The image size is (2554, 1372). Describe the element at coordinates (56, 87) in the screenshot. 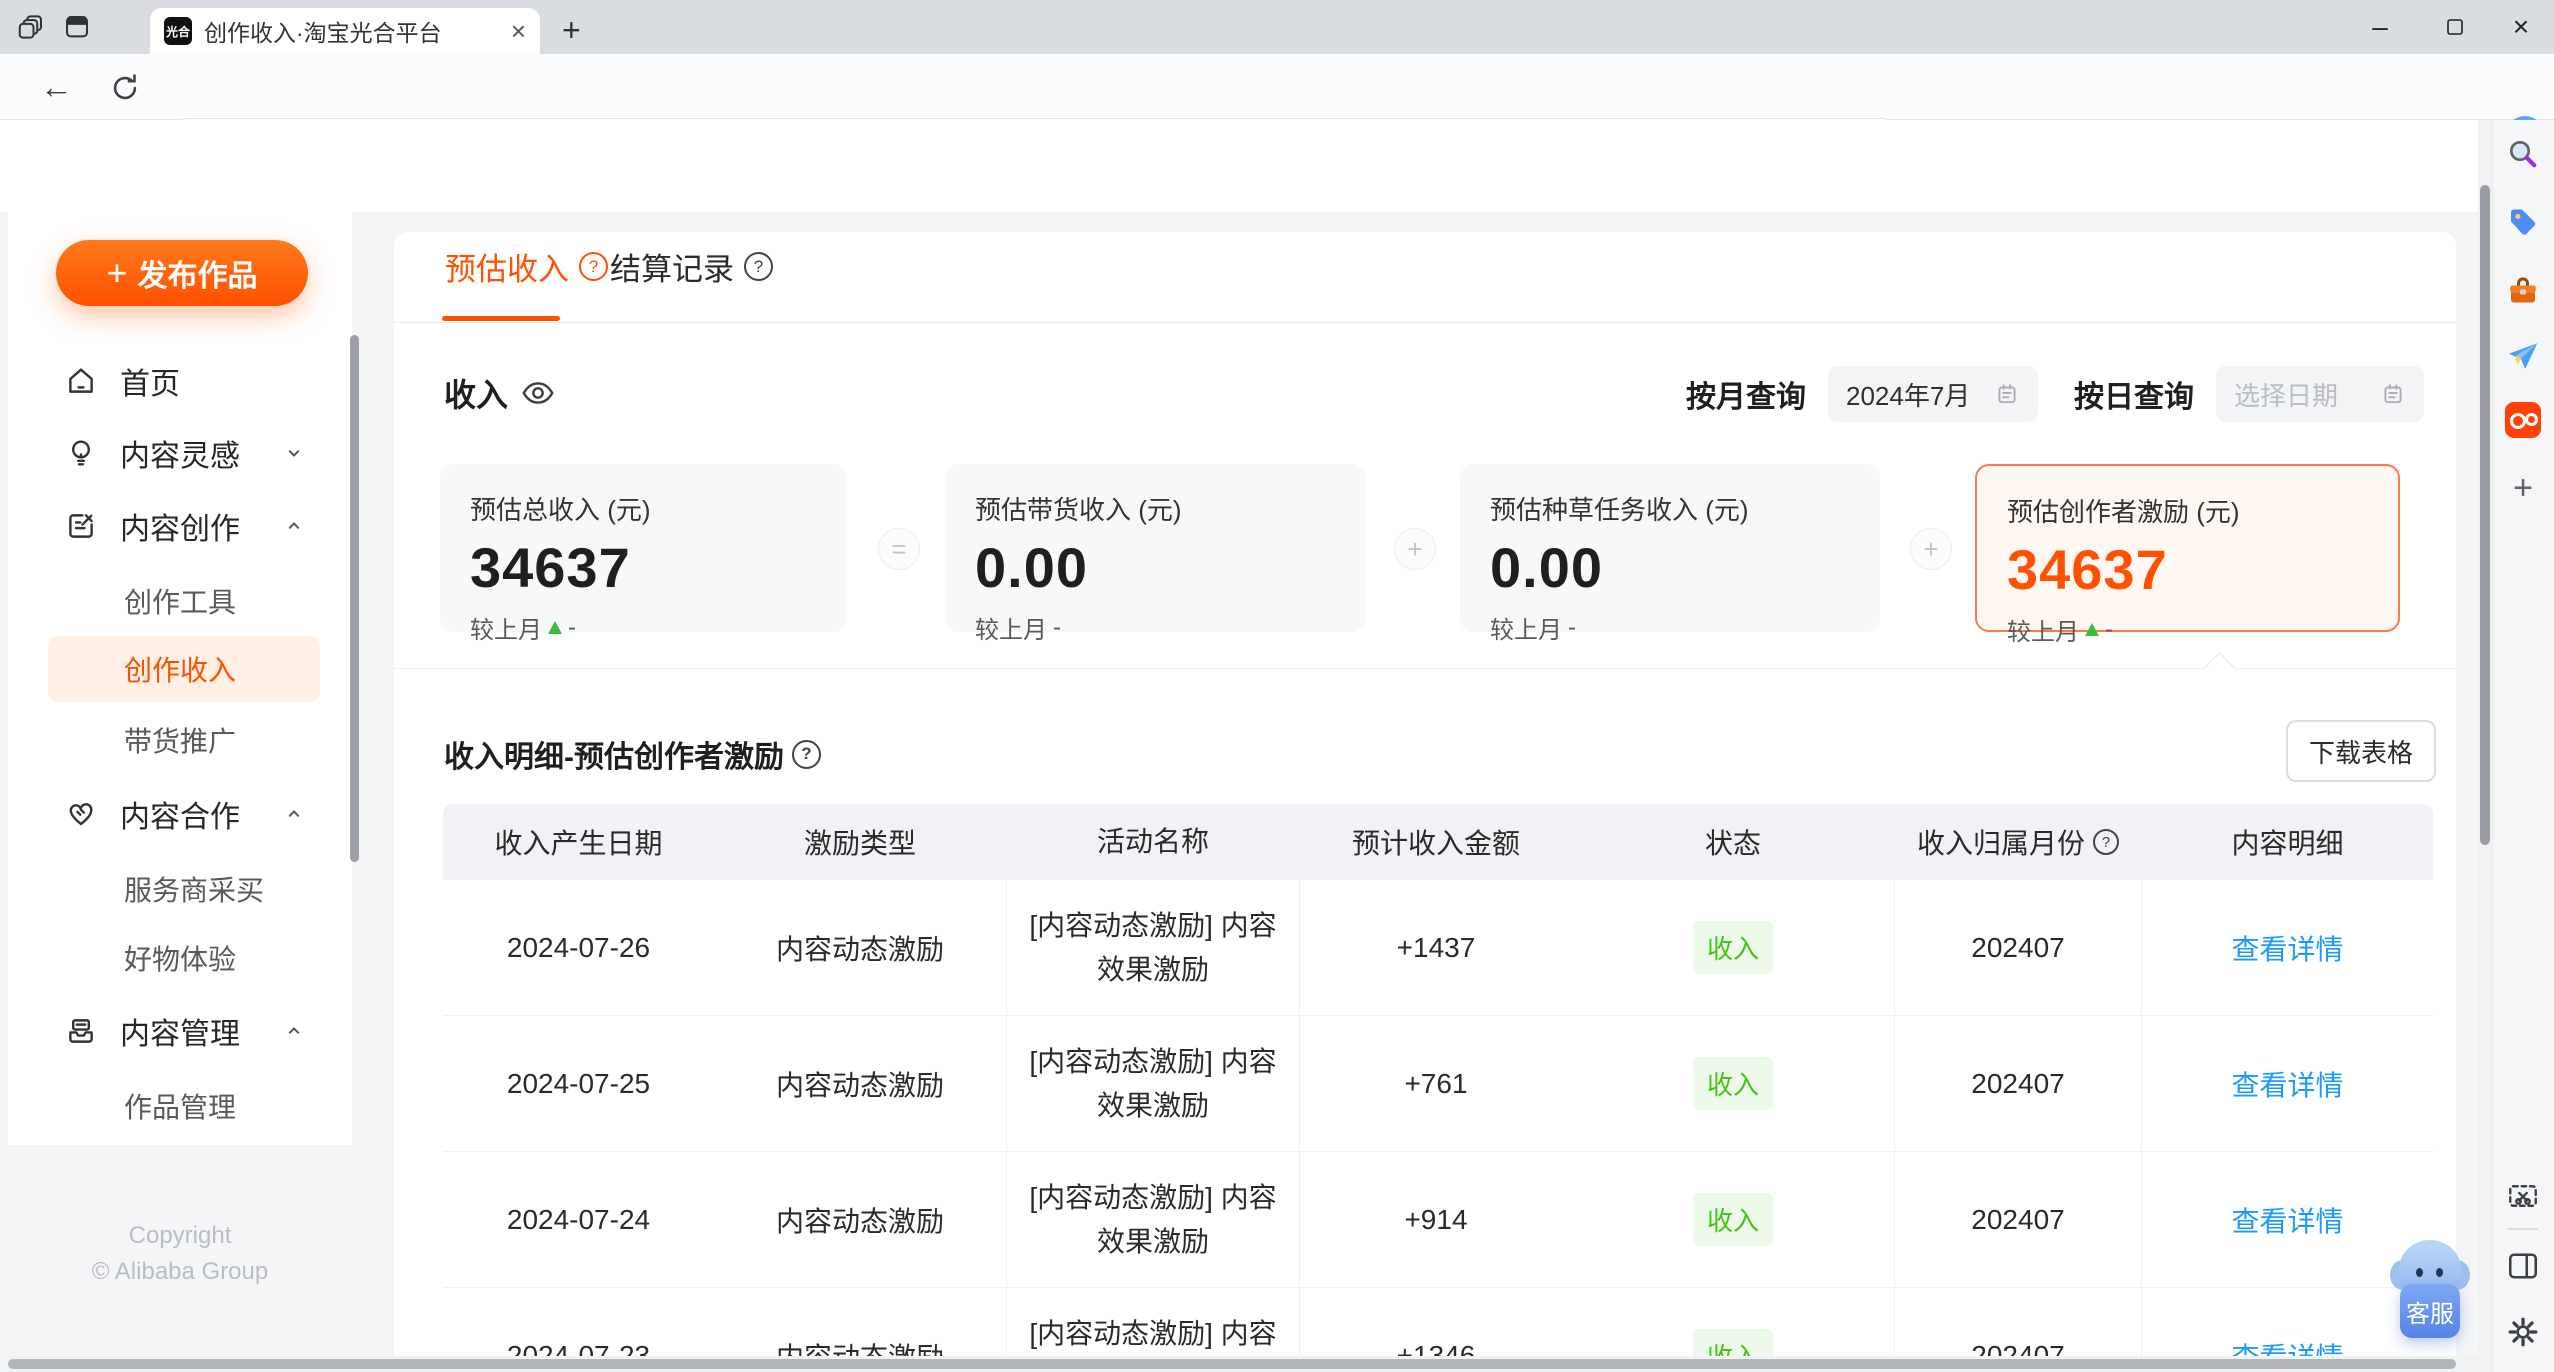

I see `back-button: ←` at that location.